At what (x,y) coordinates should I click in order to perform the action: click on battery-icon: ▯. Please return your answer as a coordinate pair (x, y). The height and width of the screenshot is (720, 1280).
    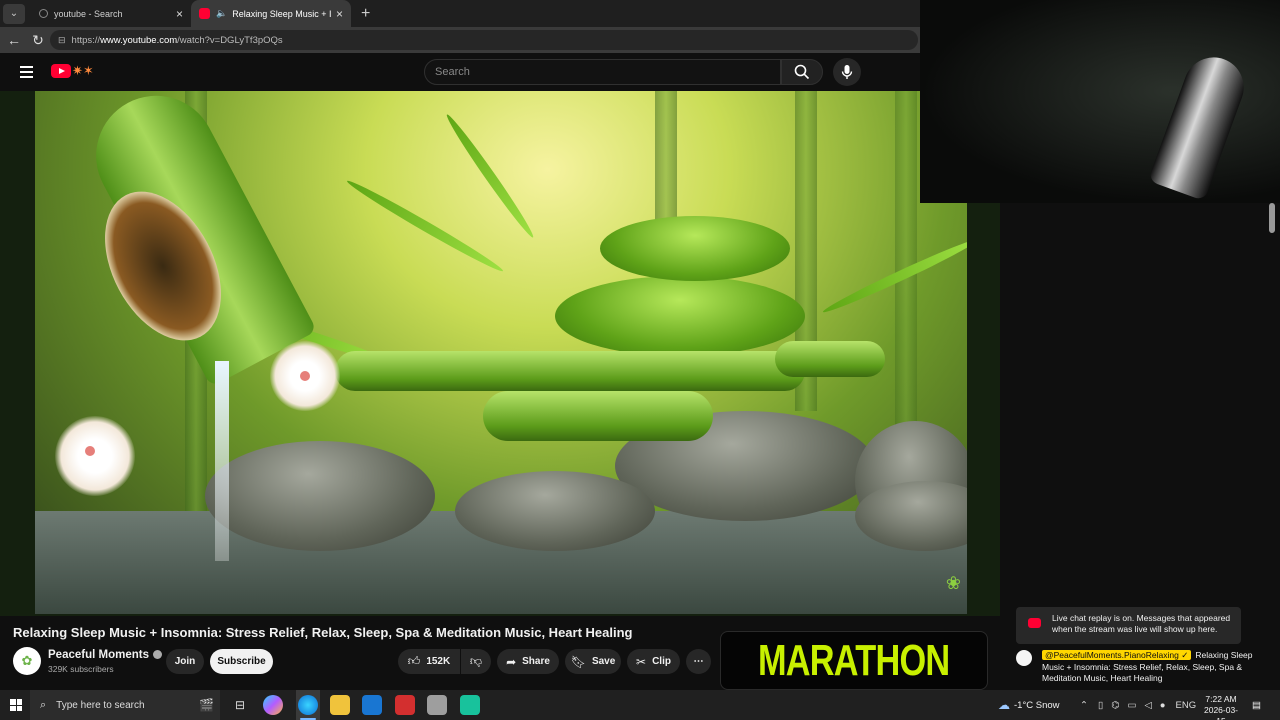
    Looking at the image, I should click on (1100, 705).